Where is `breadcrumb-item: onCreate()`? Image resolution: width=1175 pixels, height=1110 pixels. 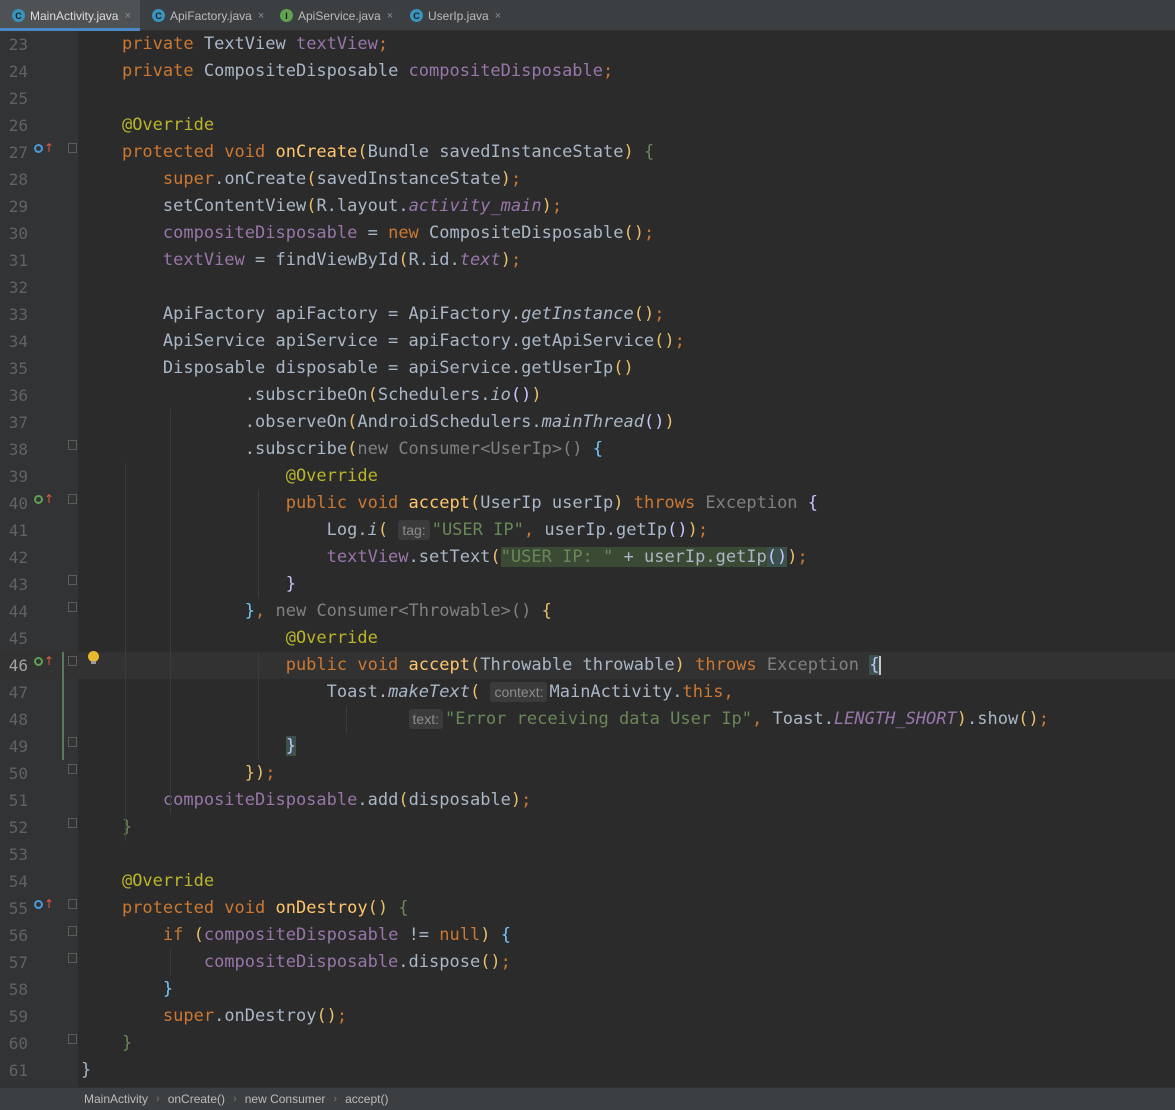
breadcrumb-item: onCreate() is located at coordinates (196, 1099).